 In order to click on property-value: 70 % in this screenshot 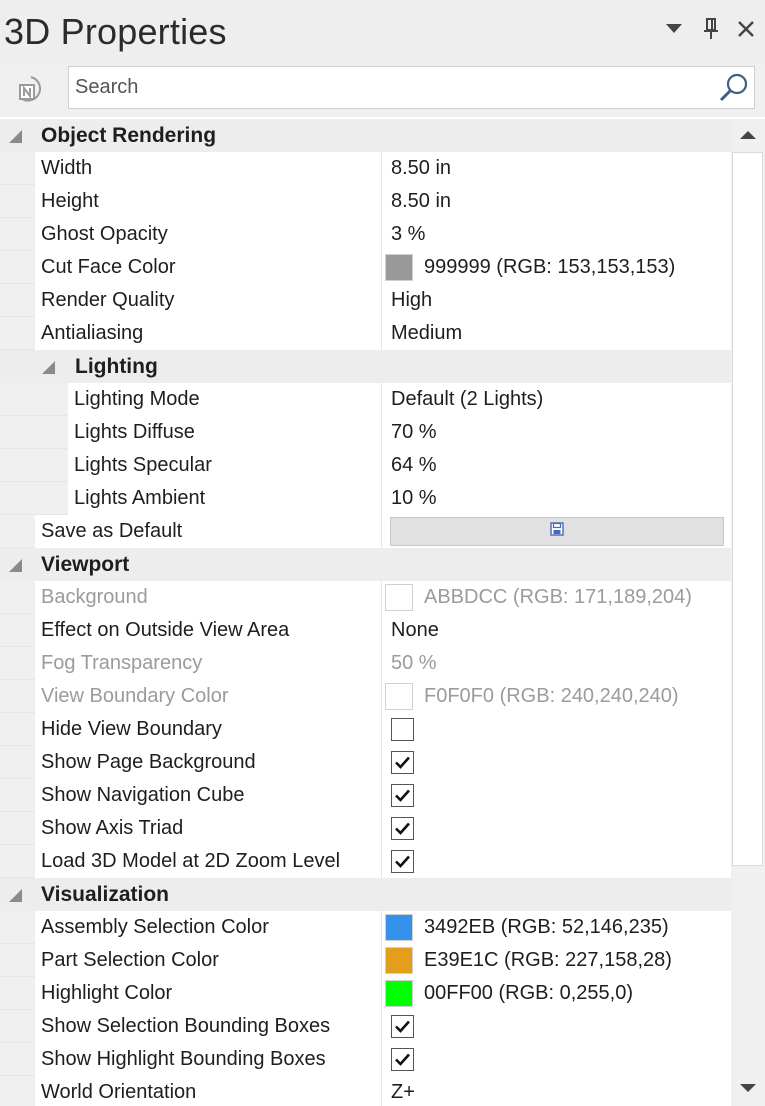, I will do `click(414, 432)`.